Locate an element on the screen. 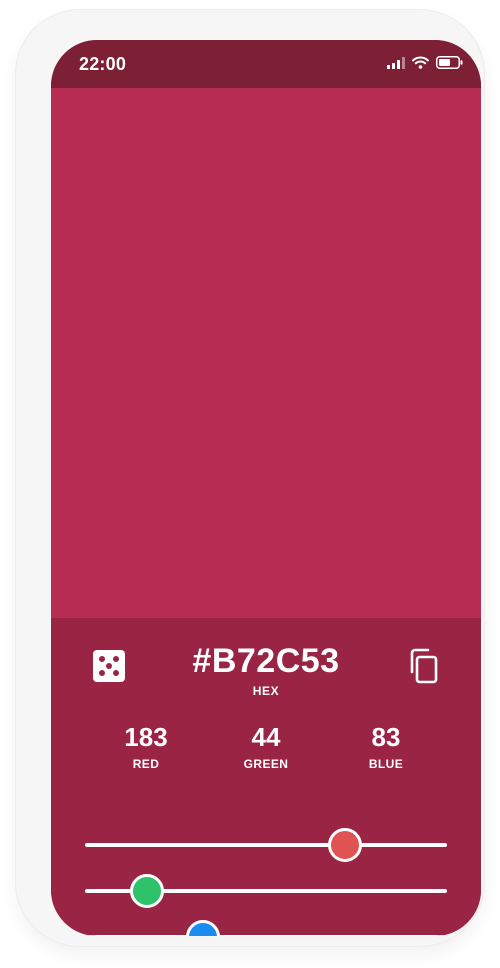 The height and width of the screenshot is (968, 500). green-channel: 44 GREEN is located at coordinates (266, 746).